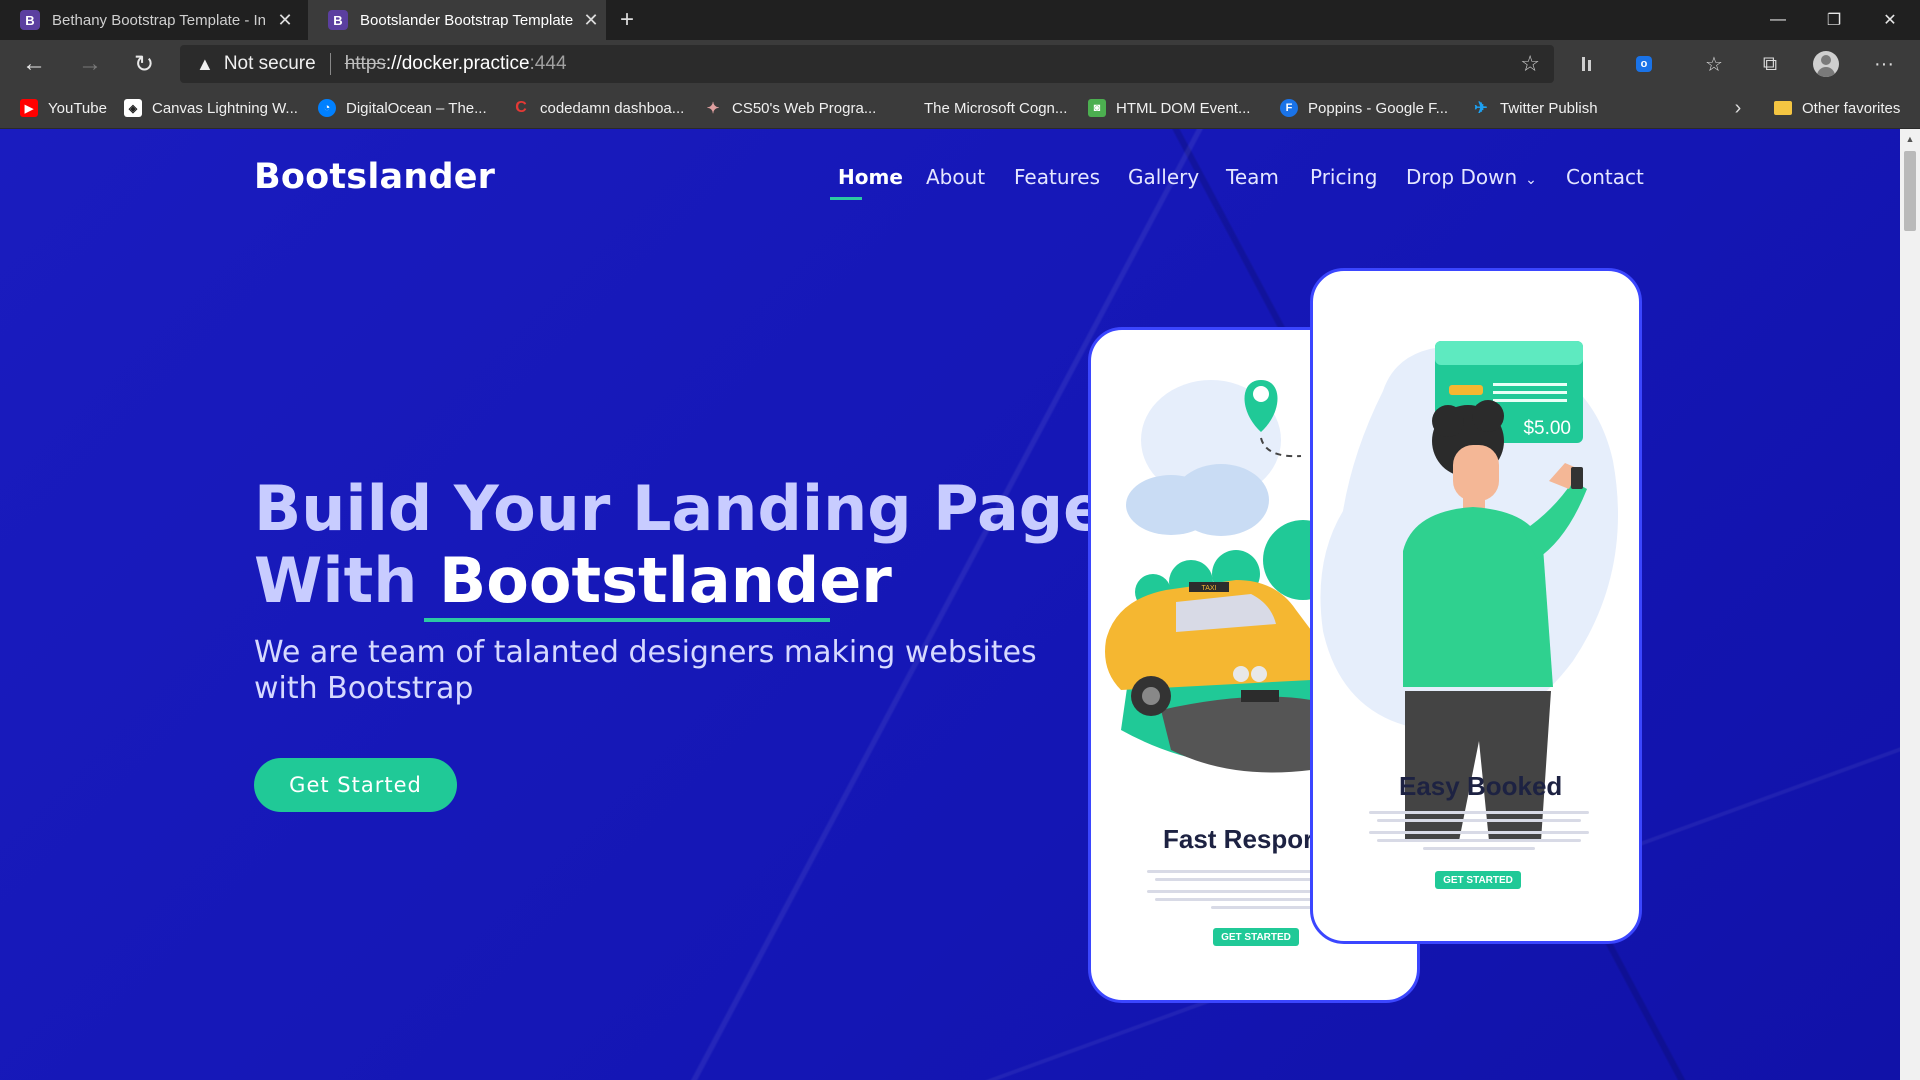 This screenshot has height=1080, width=1920. Describe the element at coordinates (144, 64) in the screenshot. I see `reload-button: ↻` at that location.